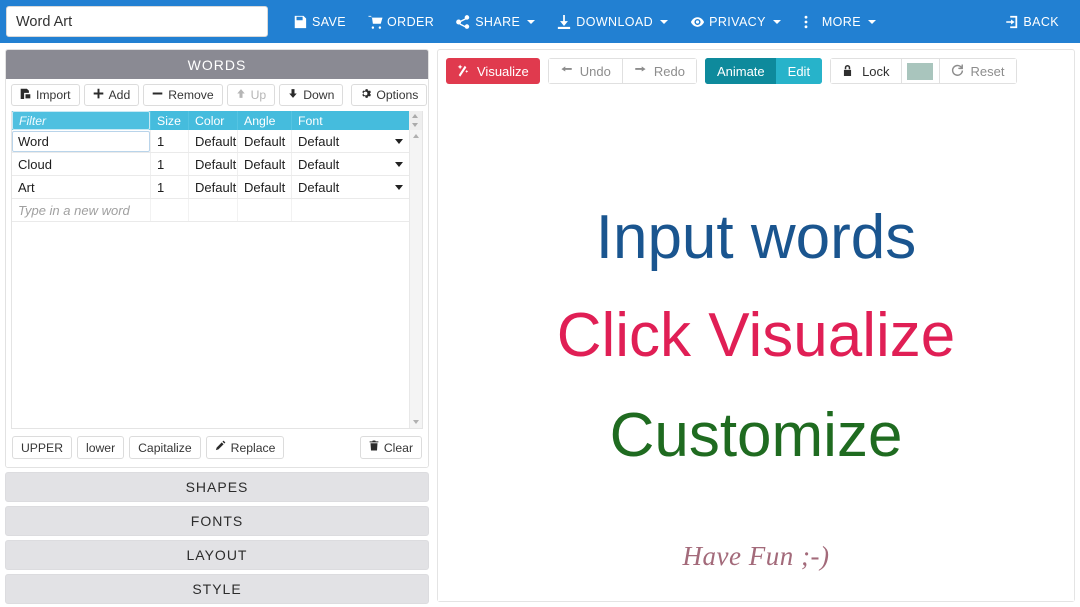 The height and width of the screenshot is (607, 1080). Describe the element at coordinates (81, 210) in the screenshot. I see `new-word-placeholder: Type in a new word` at that location.